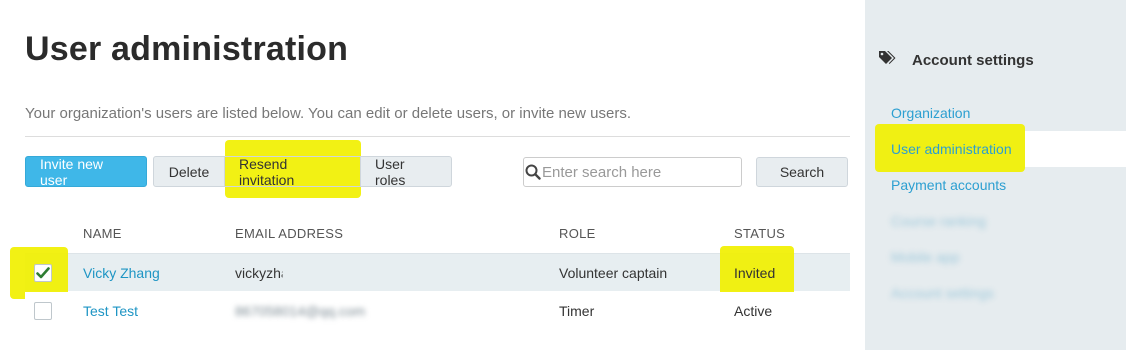 The image size is (1126, 350). Describe the element at coordinates (533, 172) in the screenshot. I see `search-icon` at that location.